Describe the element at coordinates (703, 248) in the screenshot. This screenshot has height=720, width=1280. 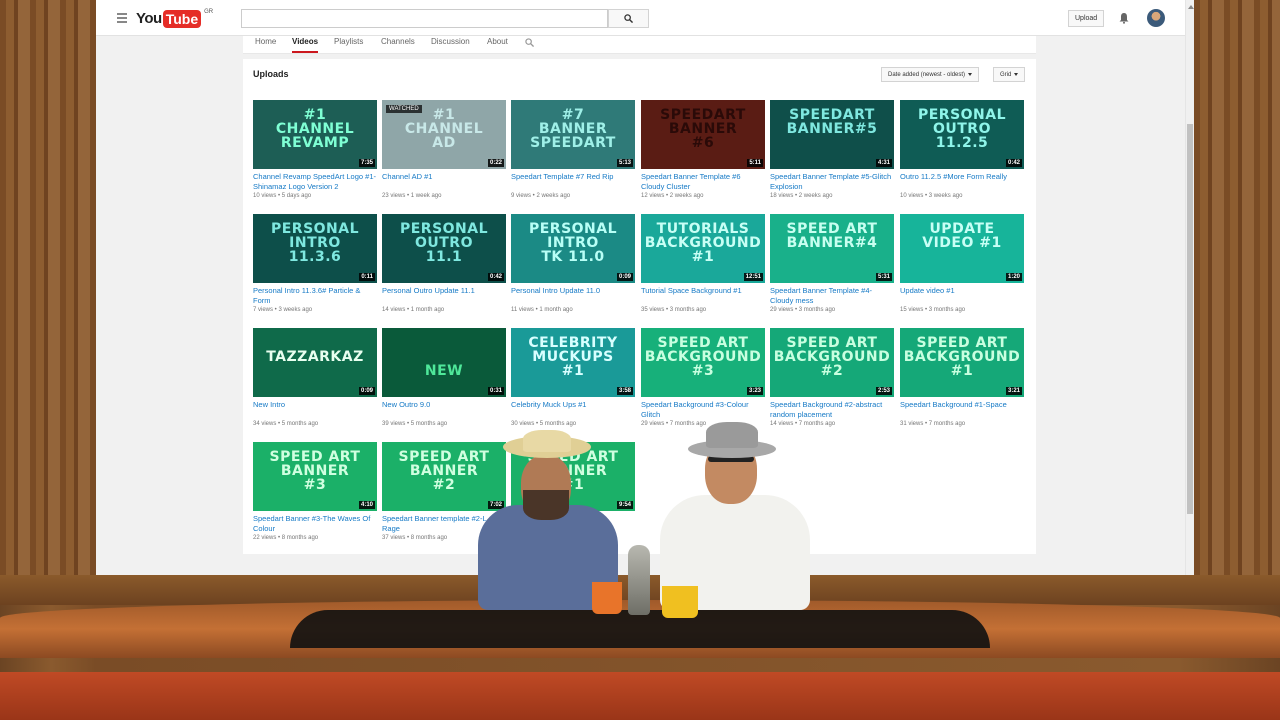
I see `video-thumbnail: TUTORIALS BACKGROUND #1 12:51` at that location.